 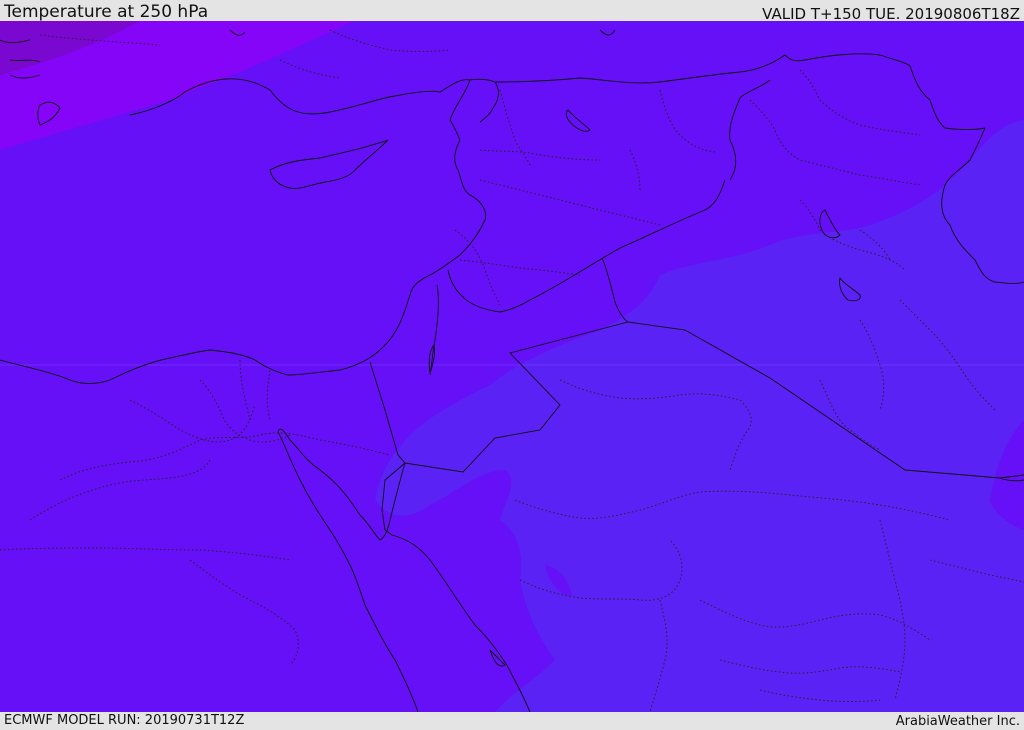 What do you see at coordinates (957, 721) in the screenshot?
I see `credit-label: ArabiaWeather Inc.` at bounding box center [957, 721].